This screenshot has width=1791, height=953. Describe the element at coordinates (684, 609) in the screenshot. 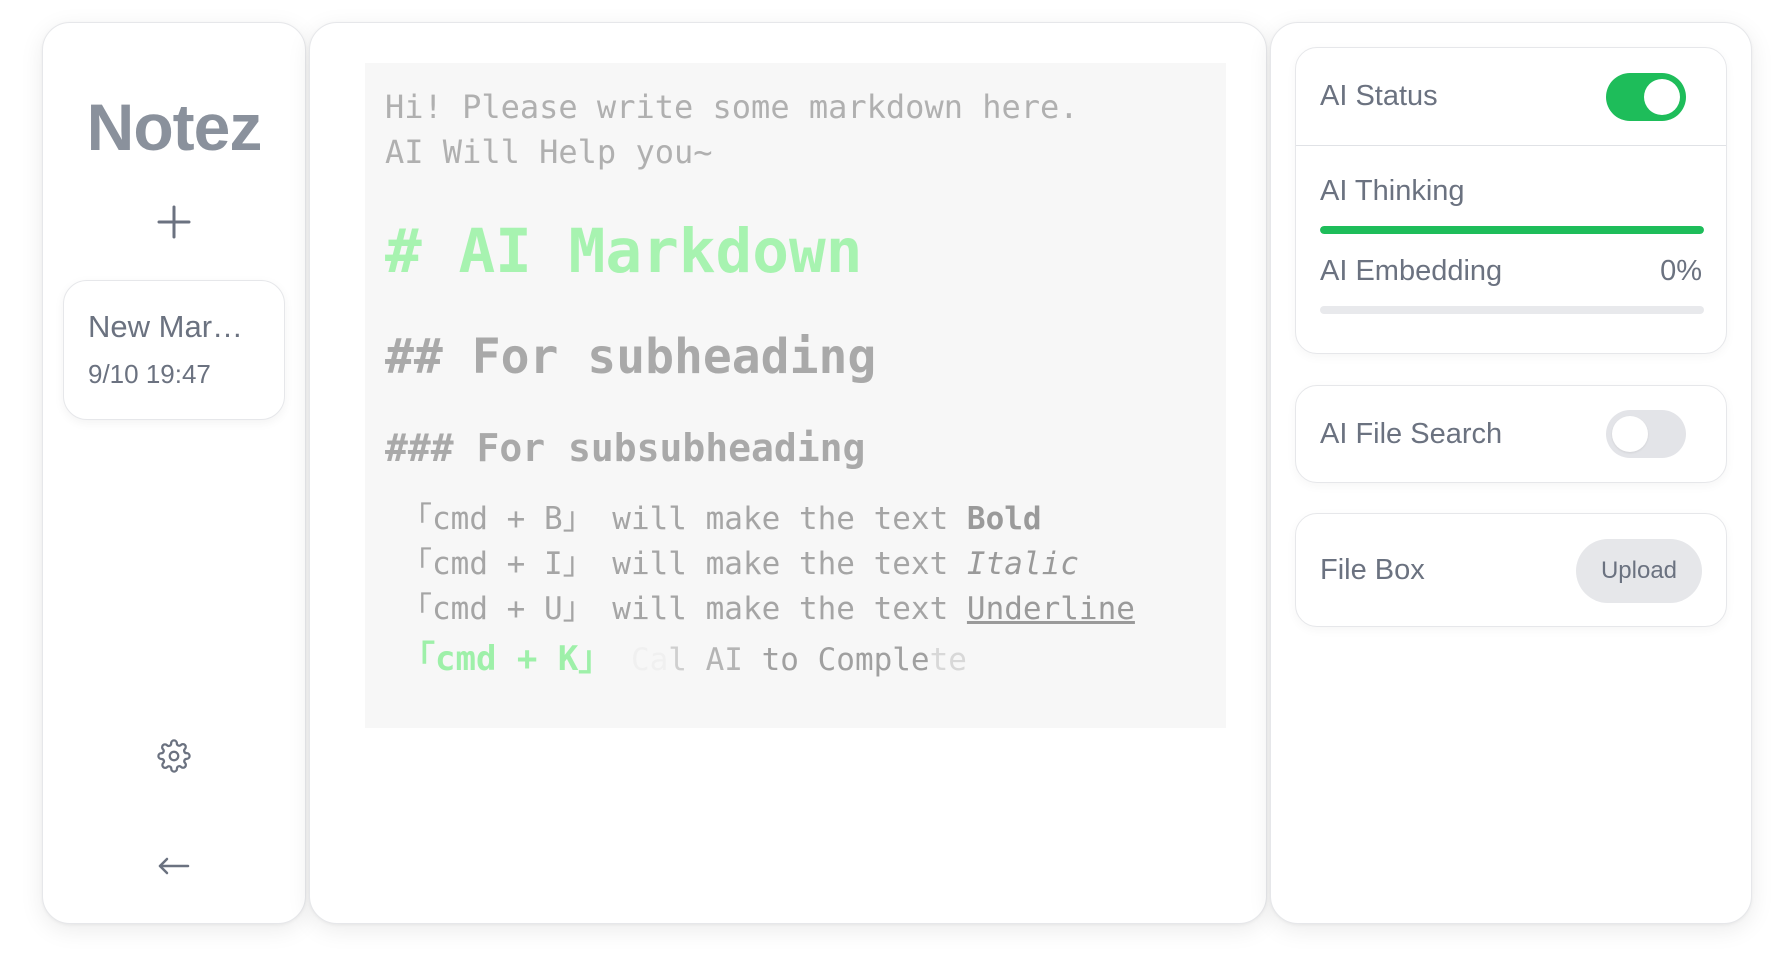

I see `tip-underline-text: 「cmd + U」 will make the text` at that location.